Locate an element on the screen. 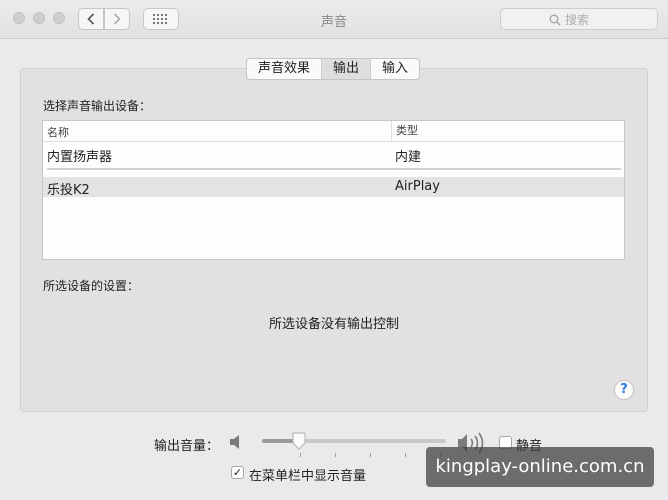 This screenshot has height=500, width=668. title-bar: 声音 搜索 is located at coordinates (334, 19).